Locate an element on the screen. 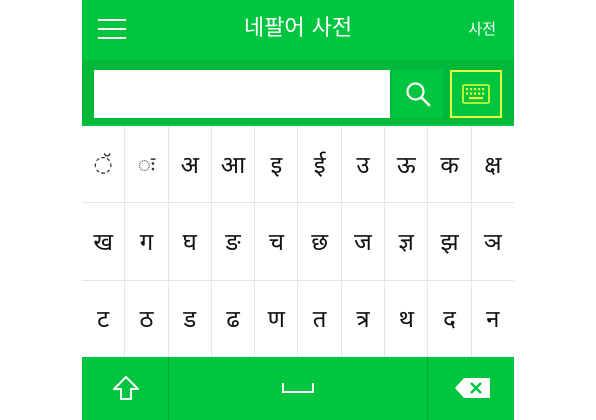  key-button: द is located at coordinates (449, 318).